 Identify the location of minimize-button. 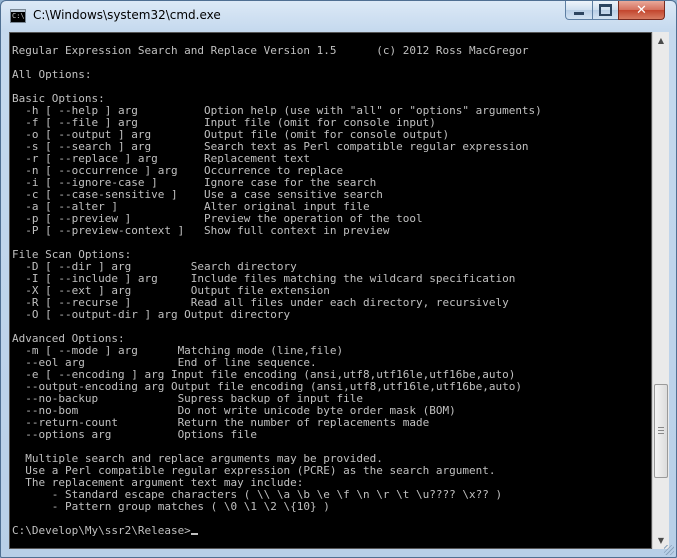
(579, 10).